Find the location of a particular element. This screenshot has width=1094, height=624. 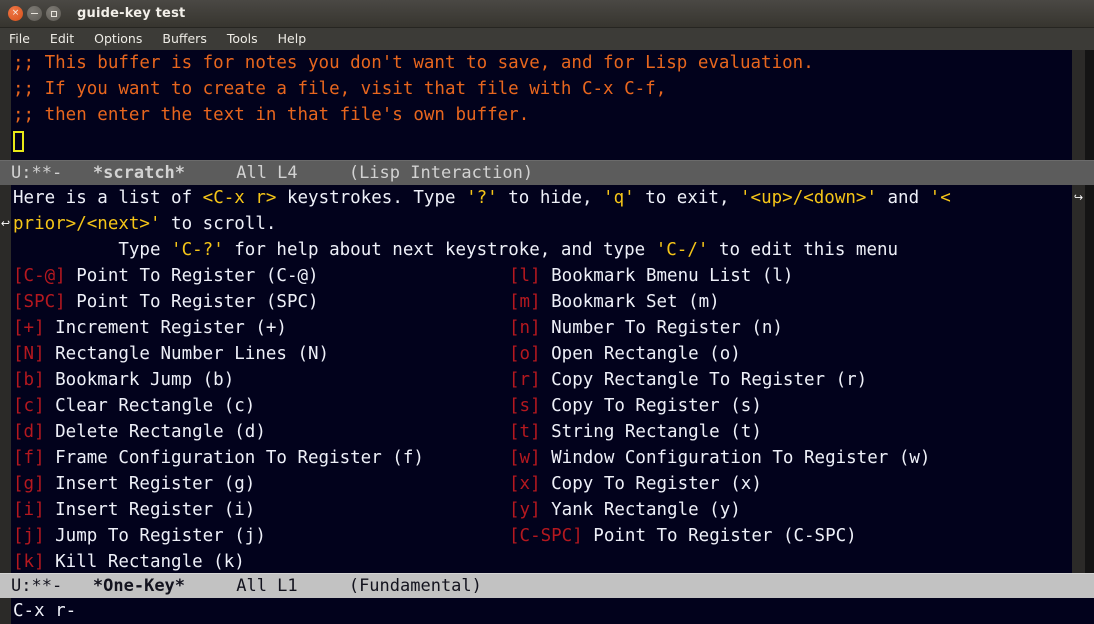

hdr-2-q: prior>/<next>' is located at coordinates (87, 224).